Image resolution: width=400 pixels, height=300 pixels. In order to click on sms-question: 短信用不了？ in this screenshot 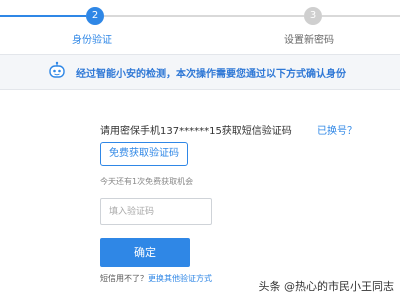, I will do `click(124, 278)`.